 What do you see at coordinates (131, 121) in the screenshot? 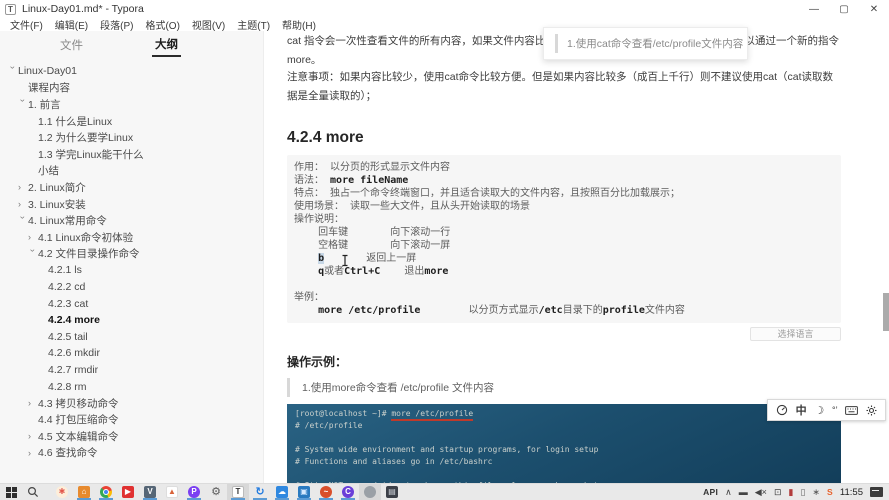
I see `outline-item: 1.1 什么是Linux` at bounding box center [131, 121].